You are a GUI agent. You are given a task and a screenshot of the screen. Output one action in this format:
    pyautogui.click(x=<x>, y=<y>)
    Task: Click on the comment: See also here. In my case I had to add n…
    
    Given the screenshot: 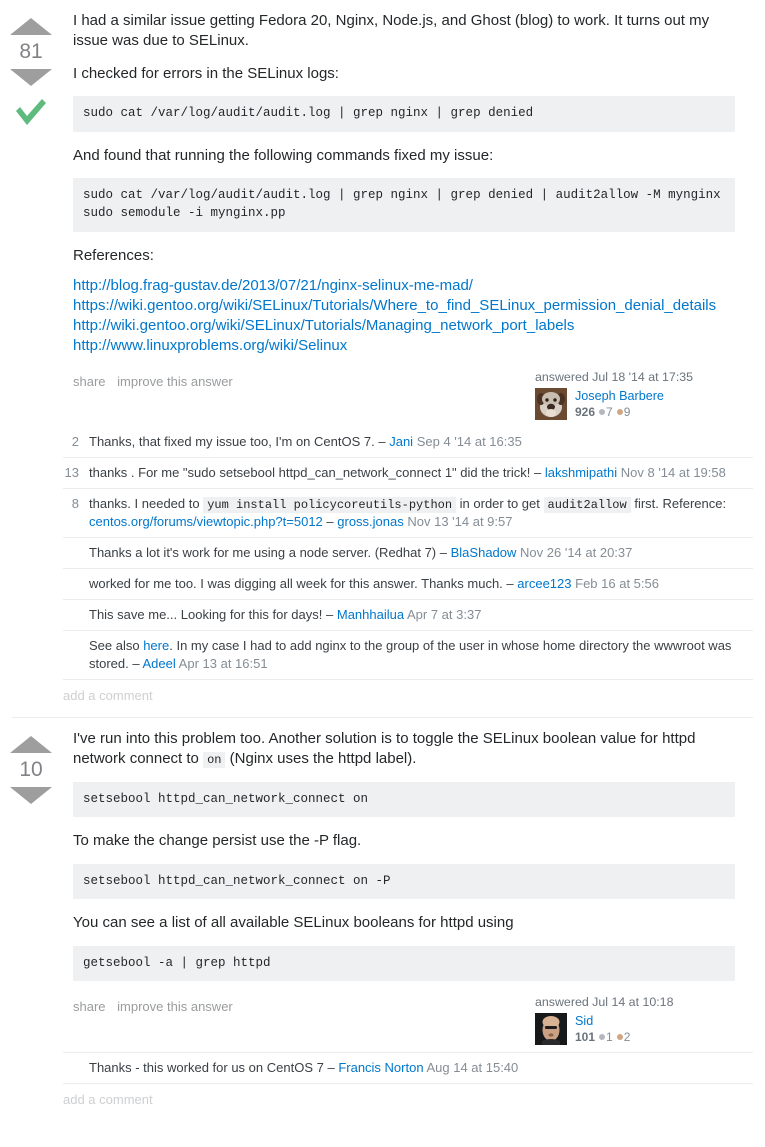 What is the action you would take?
    pyautogui.click(x=408, y=654)
    